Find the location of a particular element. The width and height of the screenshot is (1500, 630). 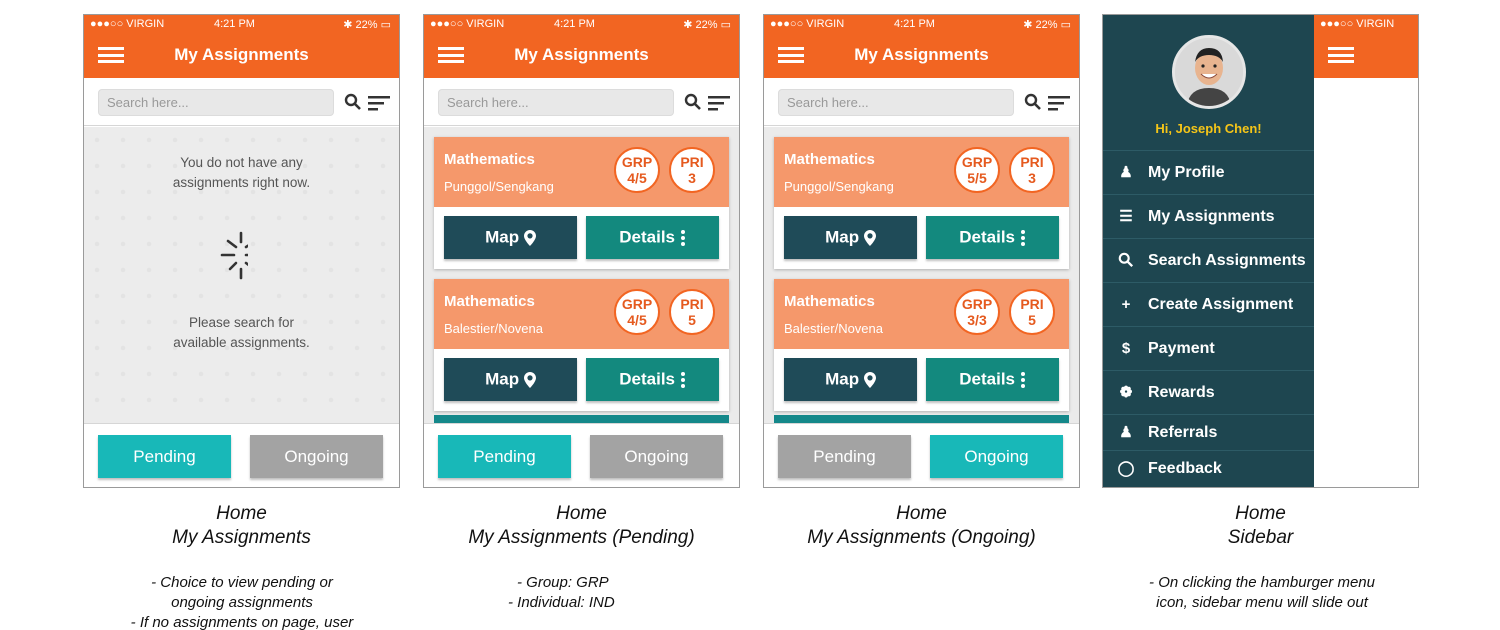

caption-line: My Assignments (Pending) is located at coordinates (581, 537).